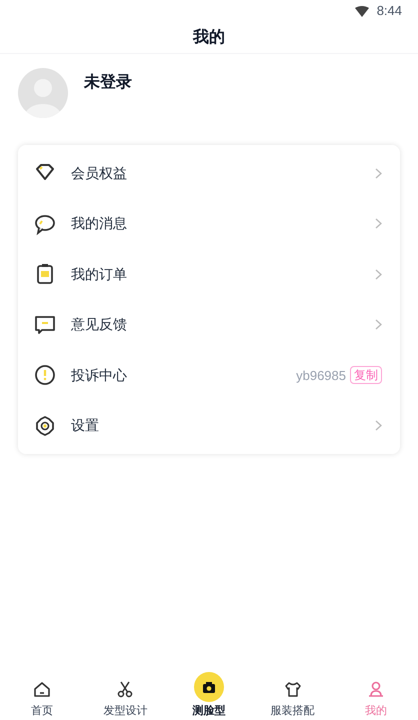 The height and width of the screenshot is (720, 418). What do you see at coordinates (43, 93) in the screenshot?
I see `avatar-icon` at bounding box center [43, 93].